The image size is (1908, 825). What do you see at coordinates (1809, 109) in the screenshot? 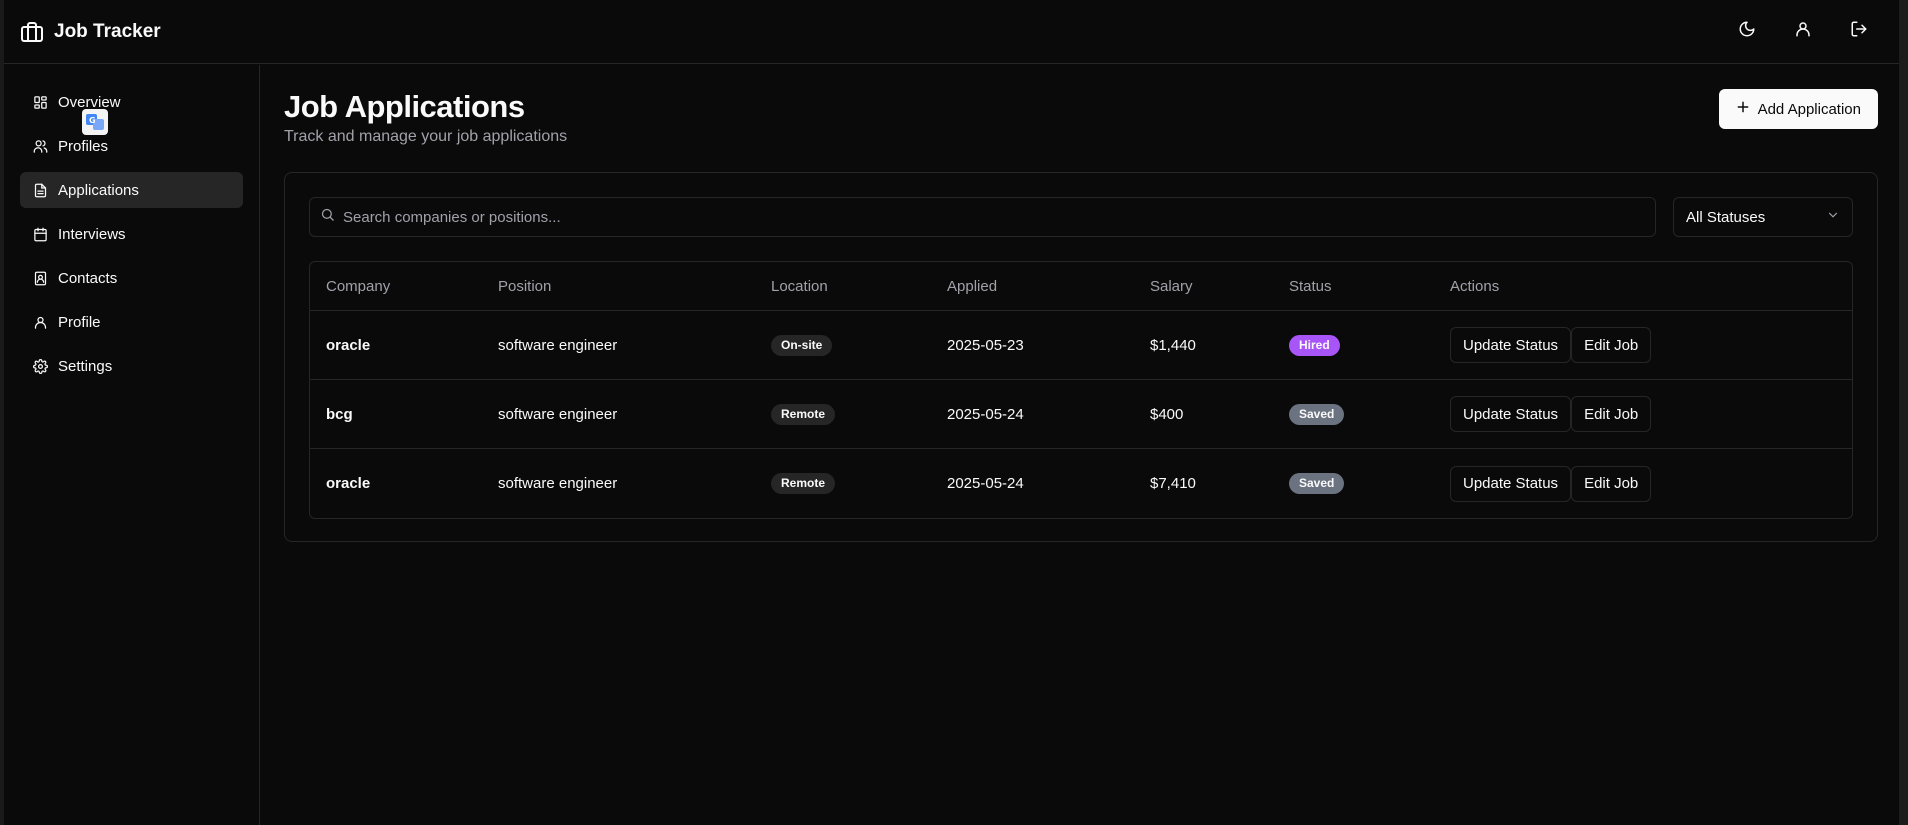
I see `add-application-label: Add Application` at bounding box center [1809, 109].